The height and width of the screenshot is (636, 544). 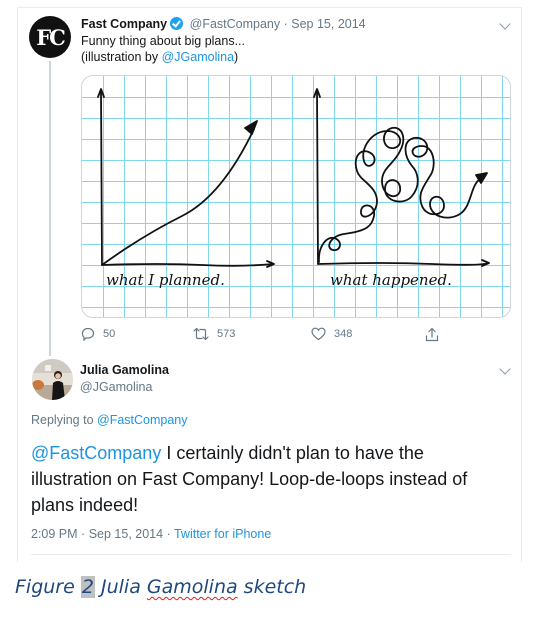 I want to click on tweet-text-line2: (illustration by @JGamolina), so click(x=160, y=57).